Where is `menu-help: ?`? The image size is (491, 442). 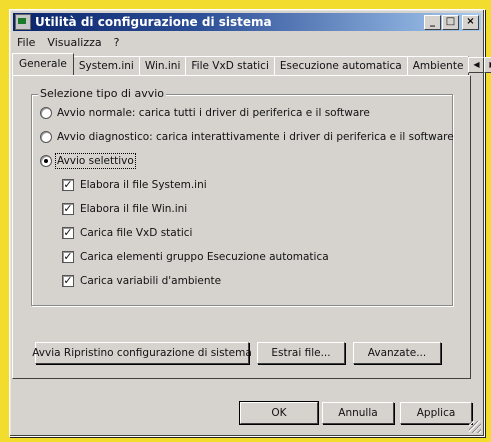 menu-help: ? is located at coordinates (117, 42).